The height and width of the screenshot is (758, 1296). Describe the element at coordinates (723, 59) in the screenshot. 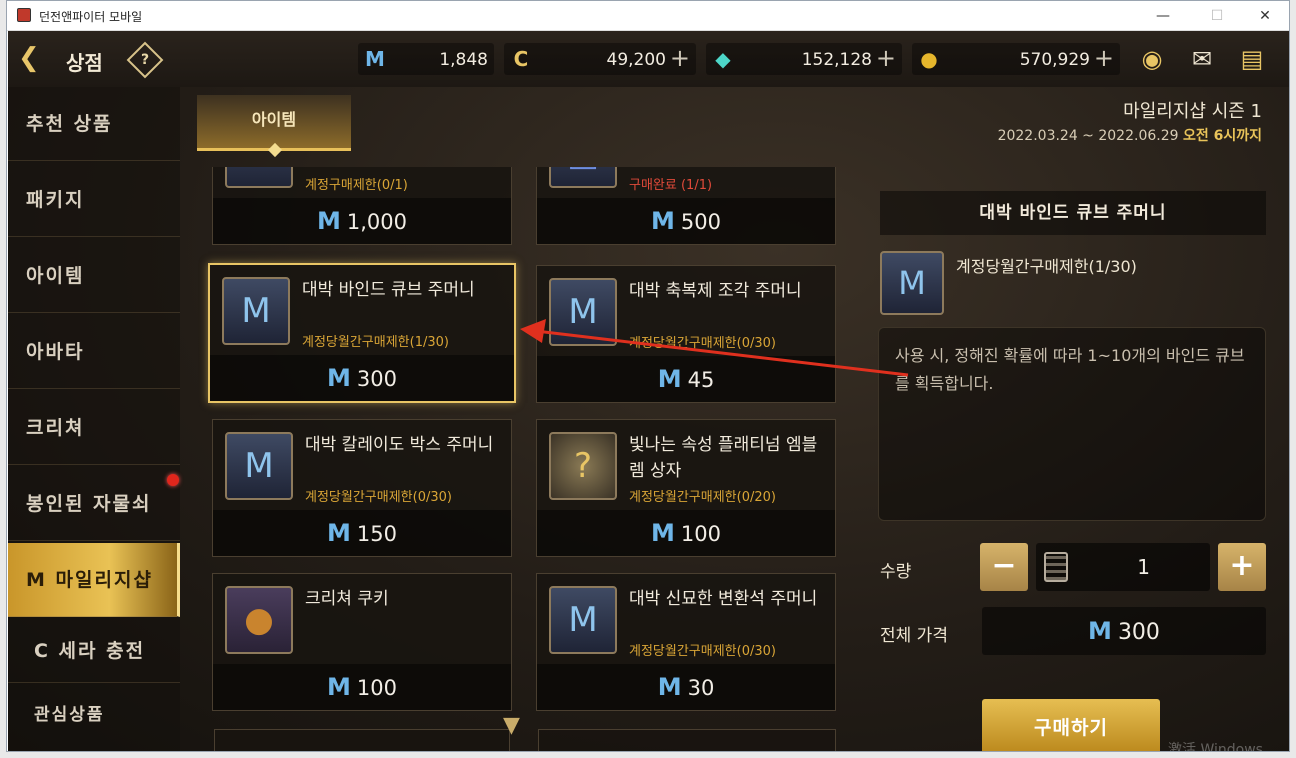

I see `gem-icon: ◆` at that location.